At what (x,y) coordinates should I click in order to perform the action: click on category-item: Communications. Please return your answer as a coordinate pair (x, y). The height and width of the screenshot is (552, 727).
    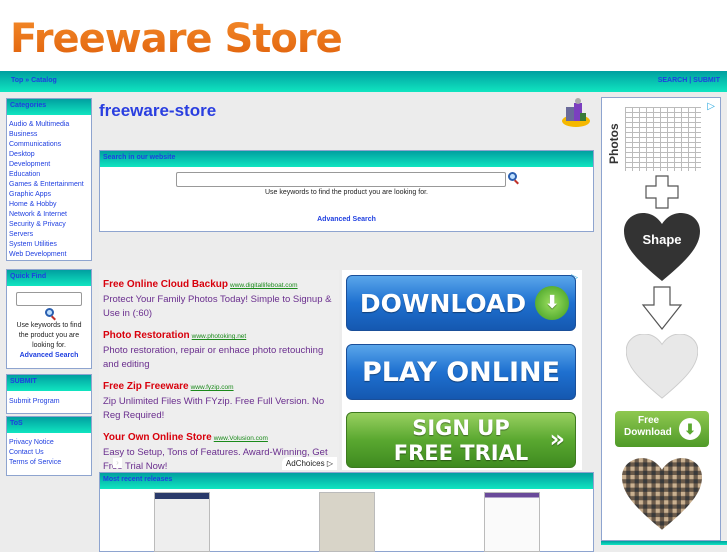
    Looking at the image, I should click on (50, 145).